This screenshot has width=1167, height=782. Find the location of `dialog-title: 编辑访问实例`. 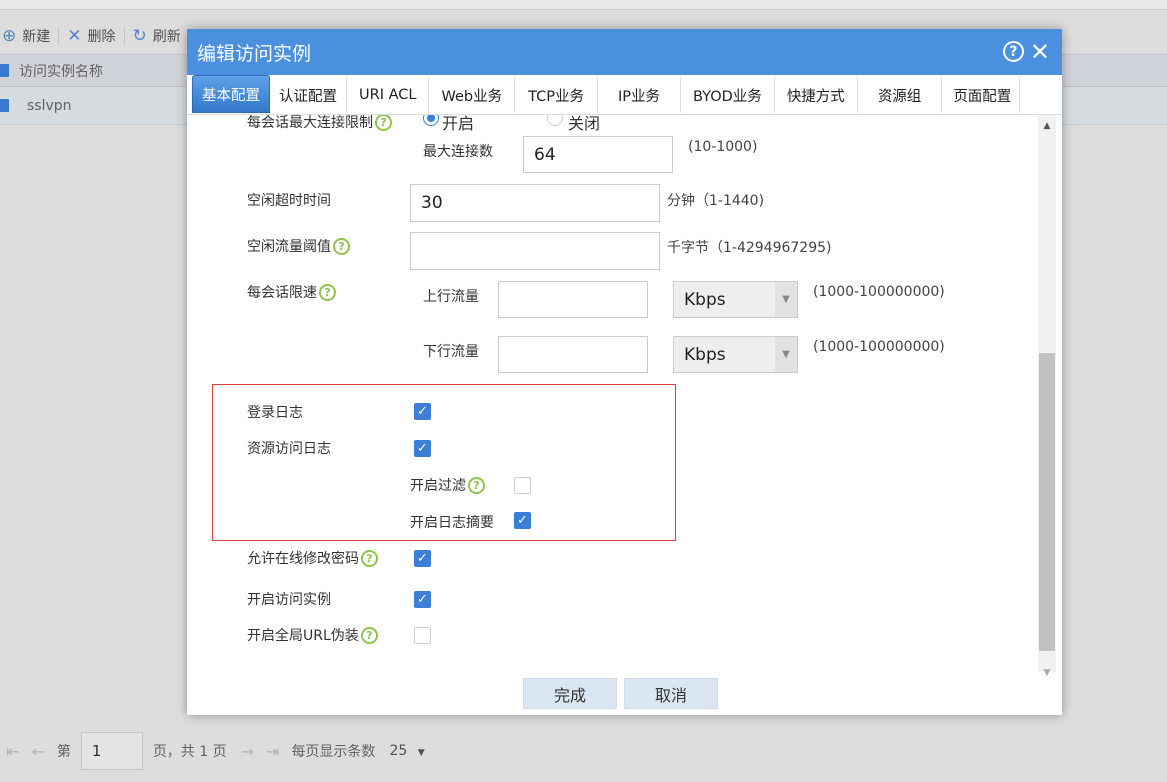

dialog-title: 编辑访问实例 is located at coordinates (254, 53).